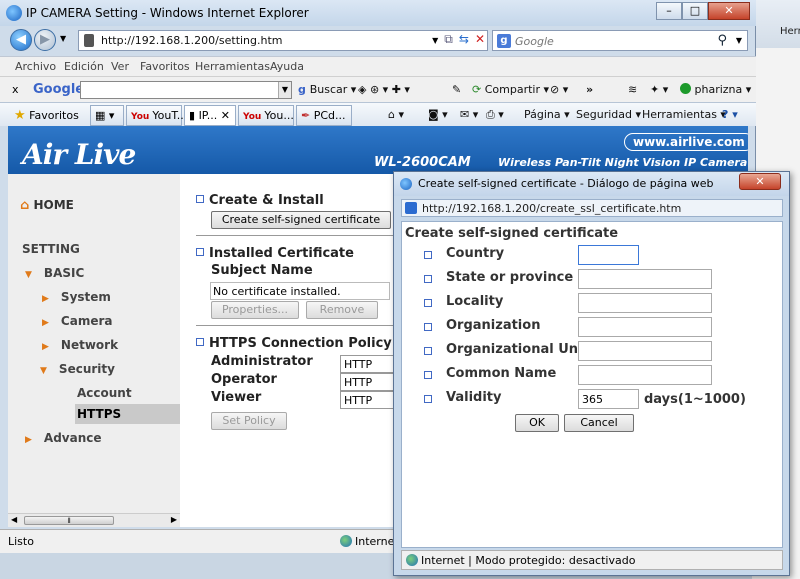 The height and width of the screenshot is (579, 800). Describe the element at coordinates (327, 89) in the screenshot. I see `google-buscar-button: g Buscar ▾` at that location.